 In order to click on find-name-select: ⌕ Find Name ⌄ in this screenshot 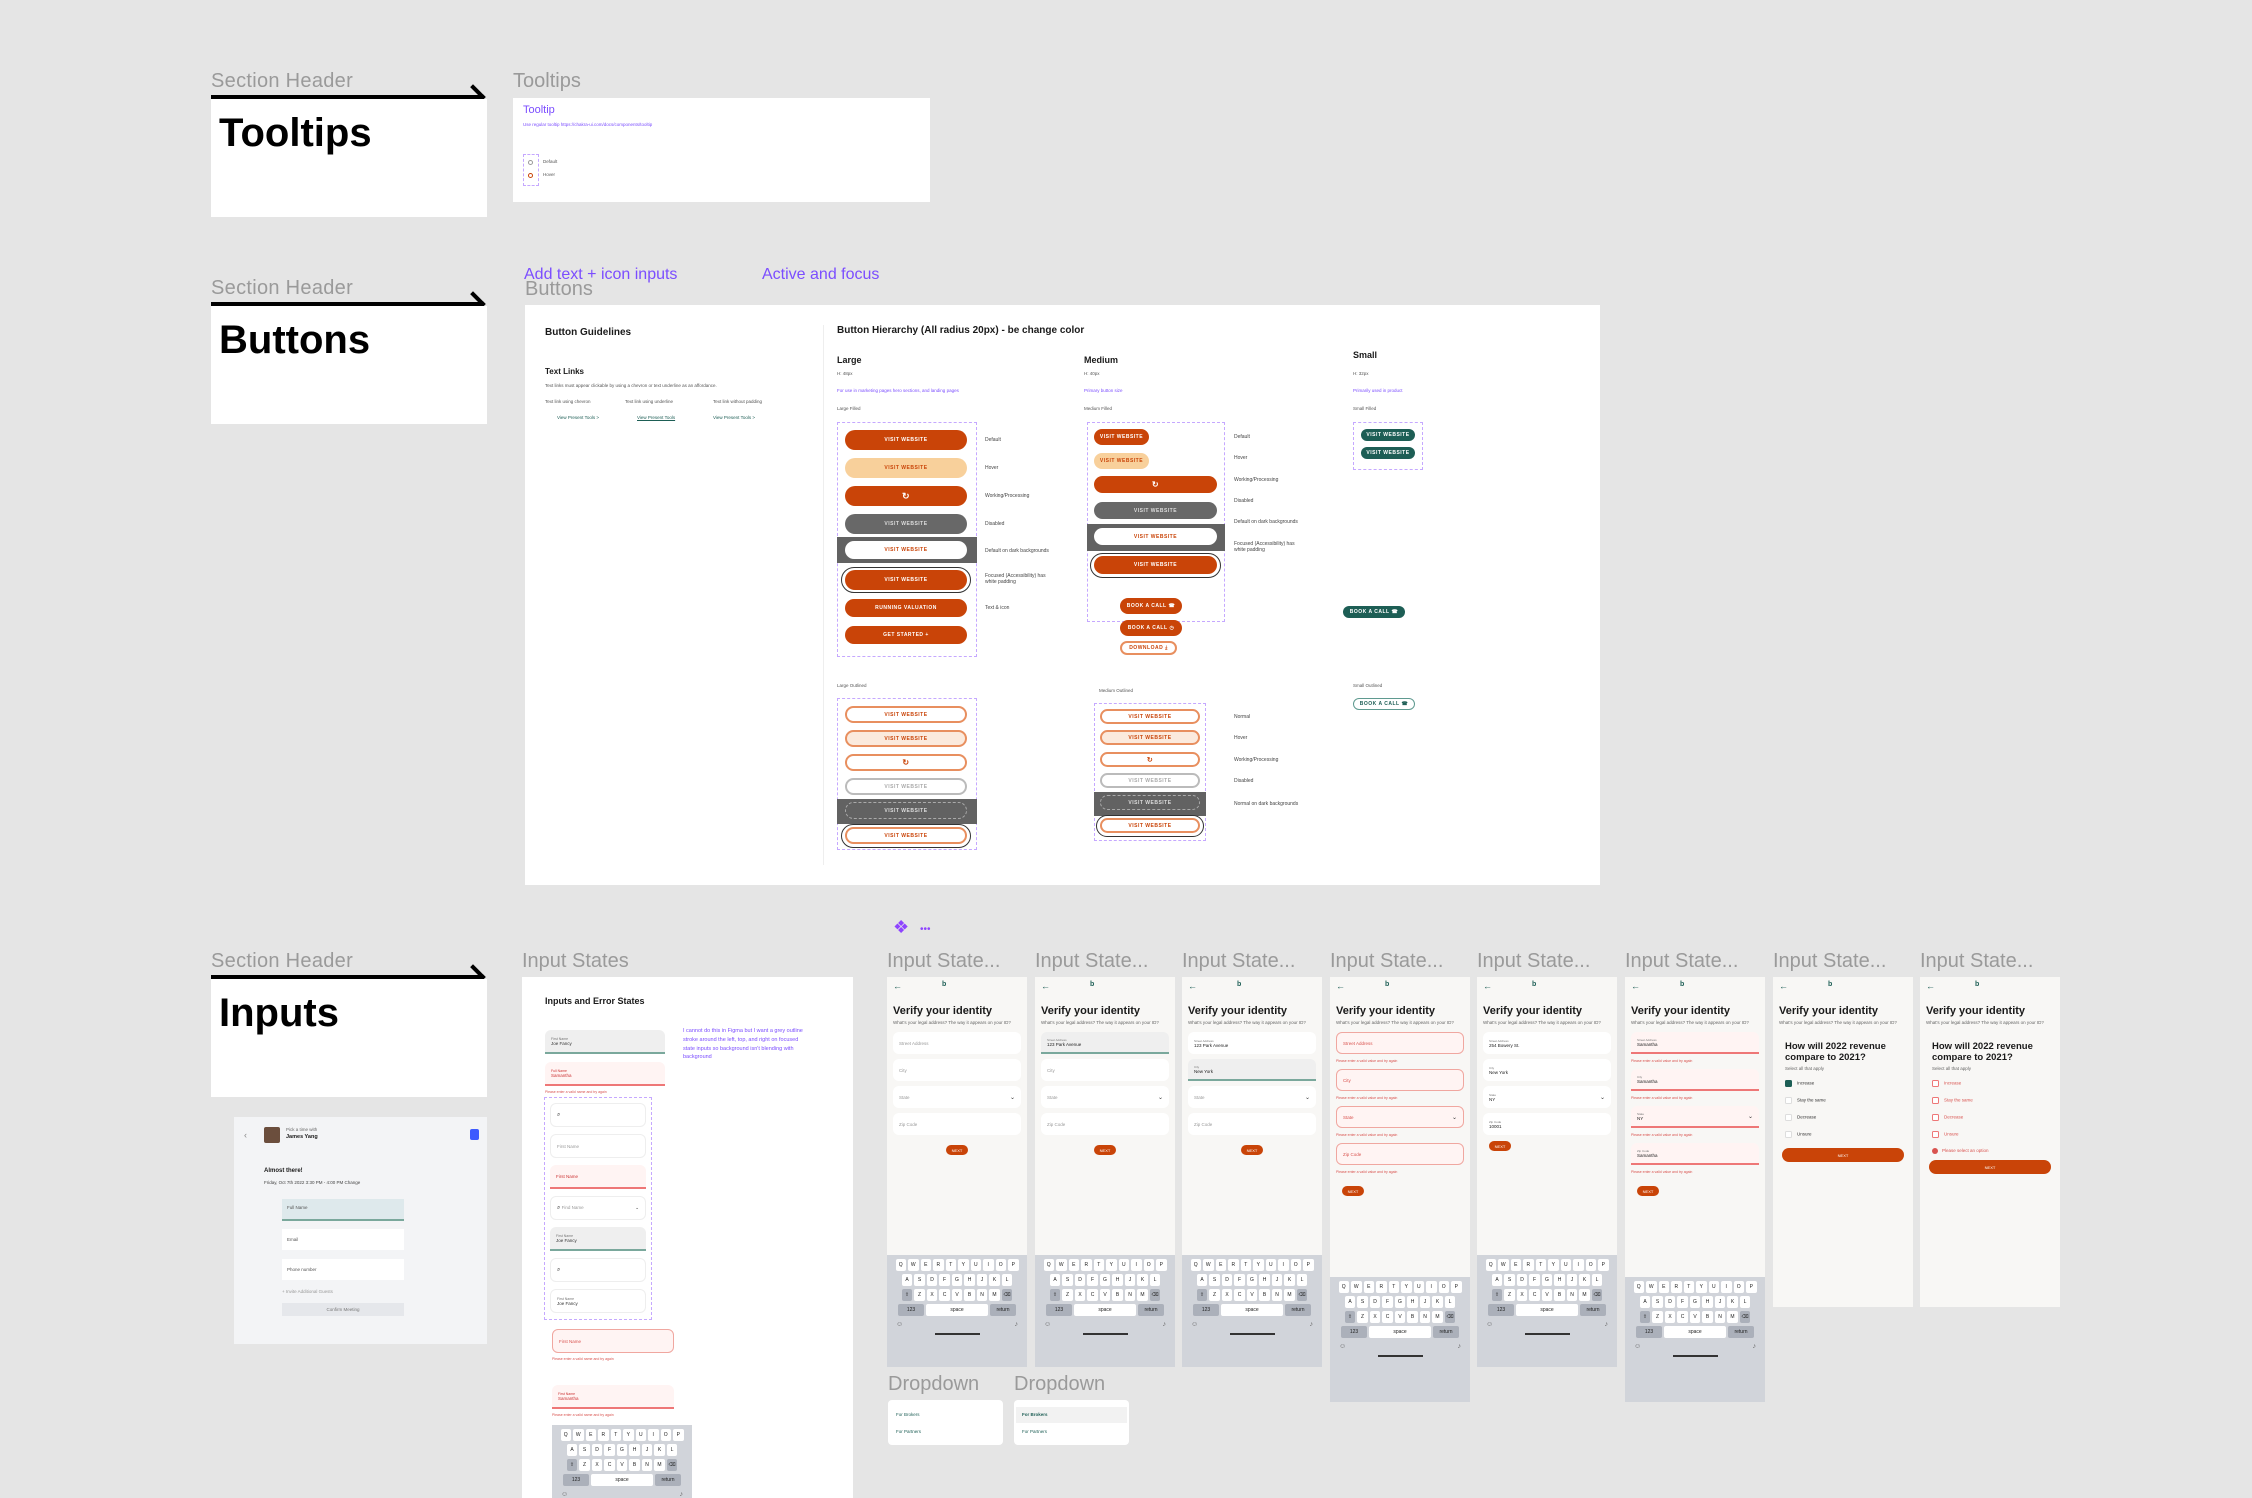, I will do `click(598, 1208)`.